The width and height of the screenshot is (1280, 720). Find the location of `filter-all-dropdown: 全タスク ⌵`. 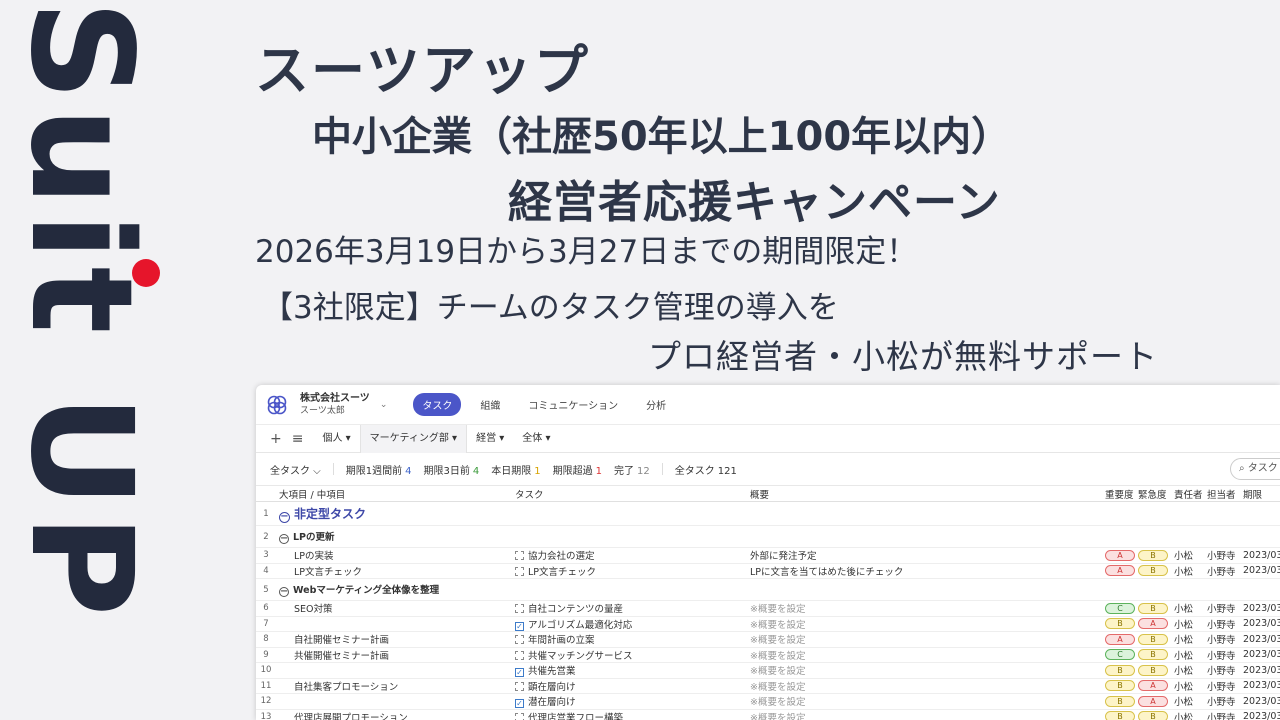

filter-all-dropdown: 全タスク ⌵ is located at coordinates (295, 469).